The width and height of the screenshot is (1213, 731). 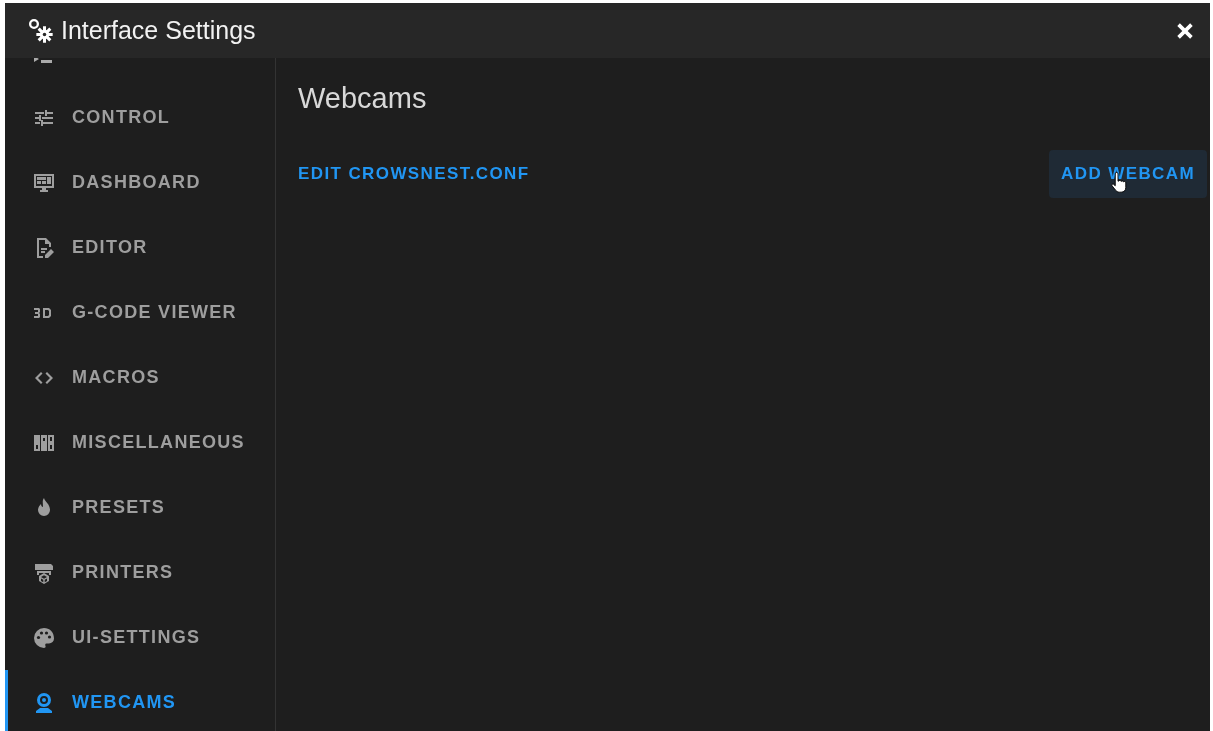 I want to click on sidebar-item: CONTROL, so click(x=140, y=117).